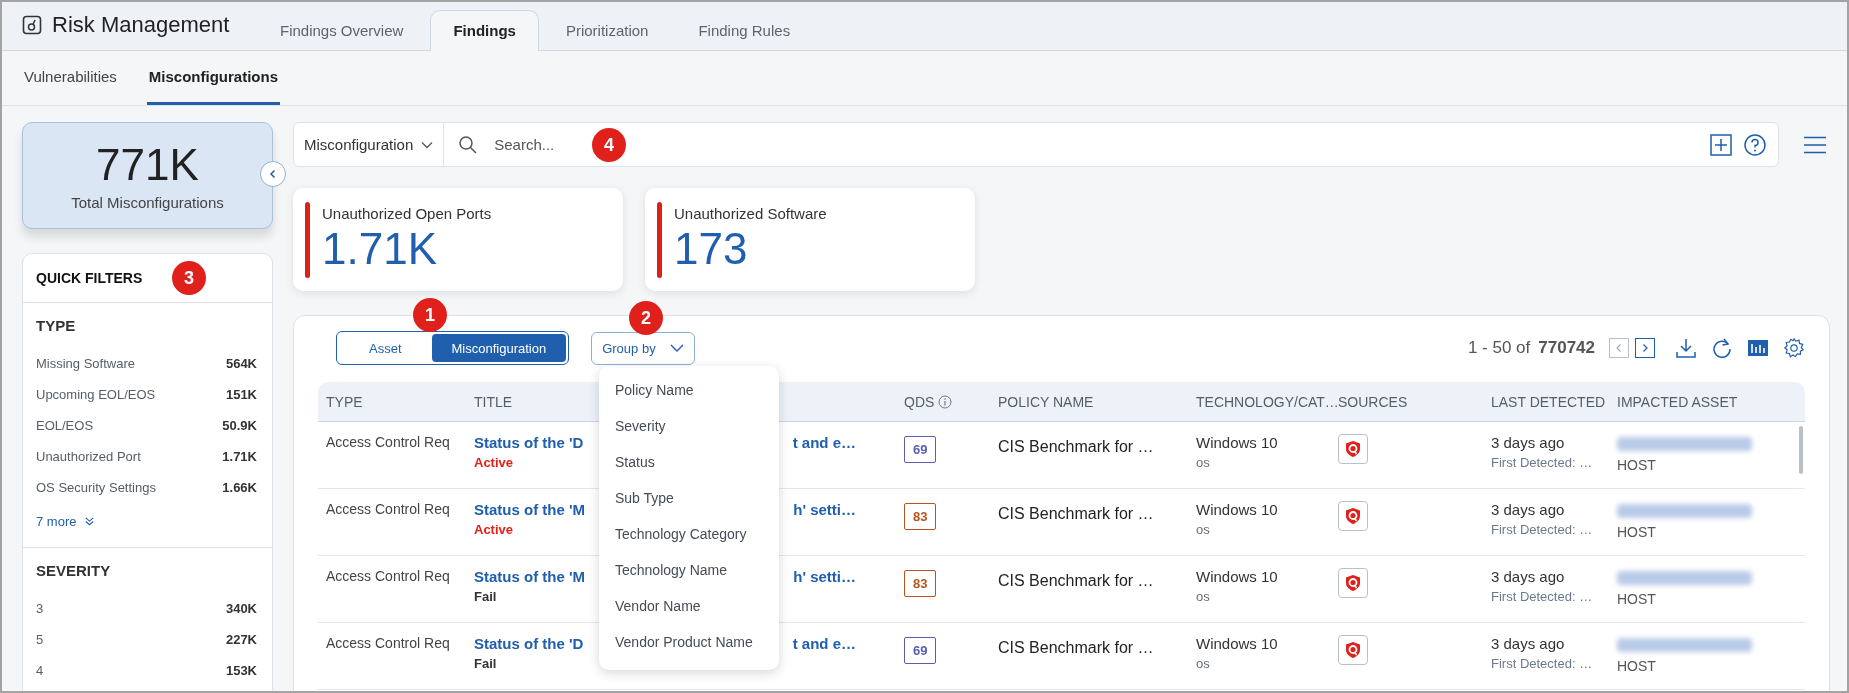  What do you see at coordinates (810, 239) in the screenshot?
I see `stat-card: Unauthorized Software 173` at bounding box center [810, 239].